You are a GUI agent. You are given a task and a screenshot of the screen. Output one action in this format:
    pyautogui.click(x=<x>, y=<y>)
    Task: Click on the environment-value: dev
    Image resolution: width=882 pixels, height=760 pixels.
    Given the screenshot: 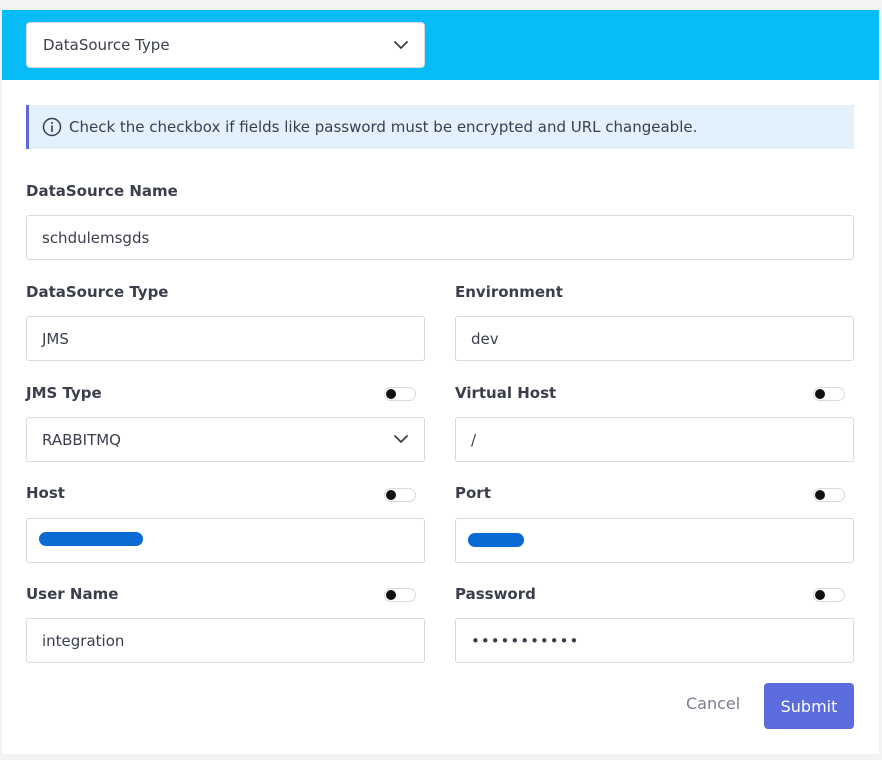 What is the action you would take?
    pyautogui.click(x=485, y=338)
    